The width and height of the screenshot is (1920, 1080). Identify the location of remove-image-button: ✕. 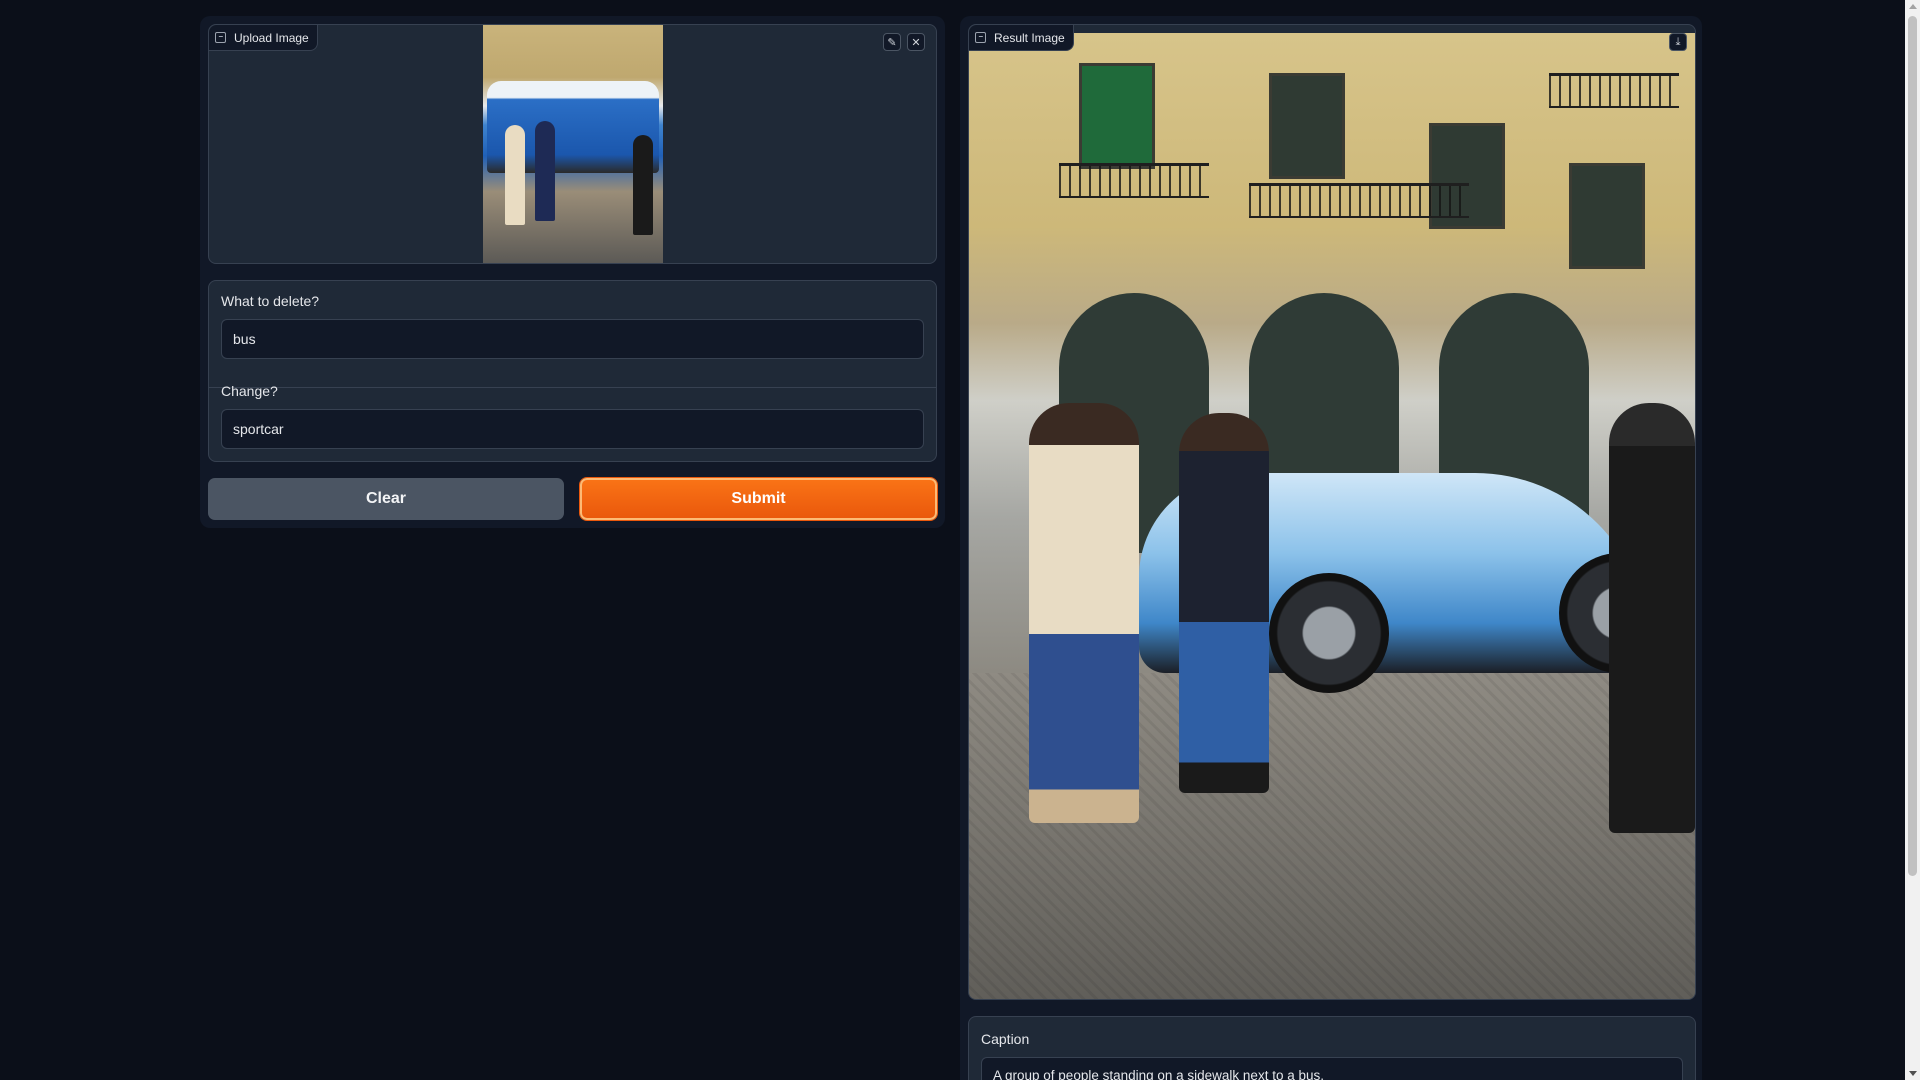
(916, 42).